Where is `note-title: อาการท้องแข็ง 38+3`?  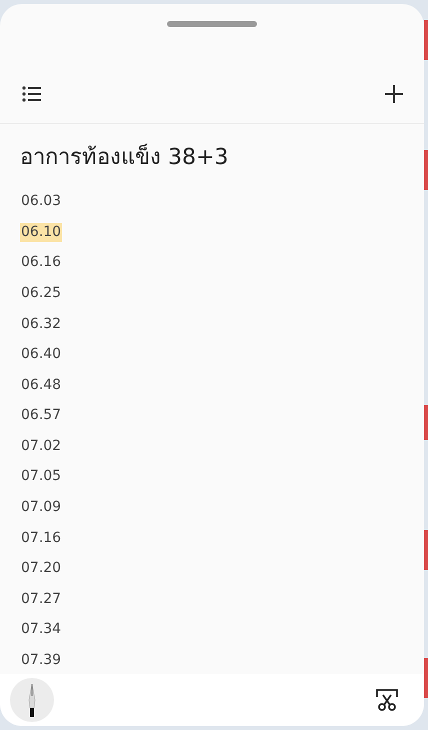
note-title: อาการท้องแข็ง 38+3 is located at coordinates (125, 158).